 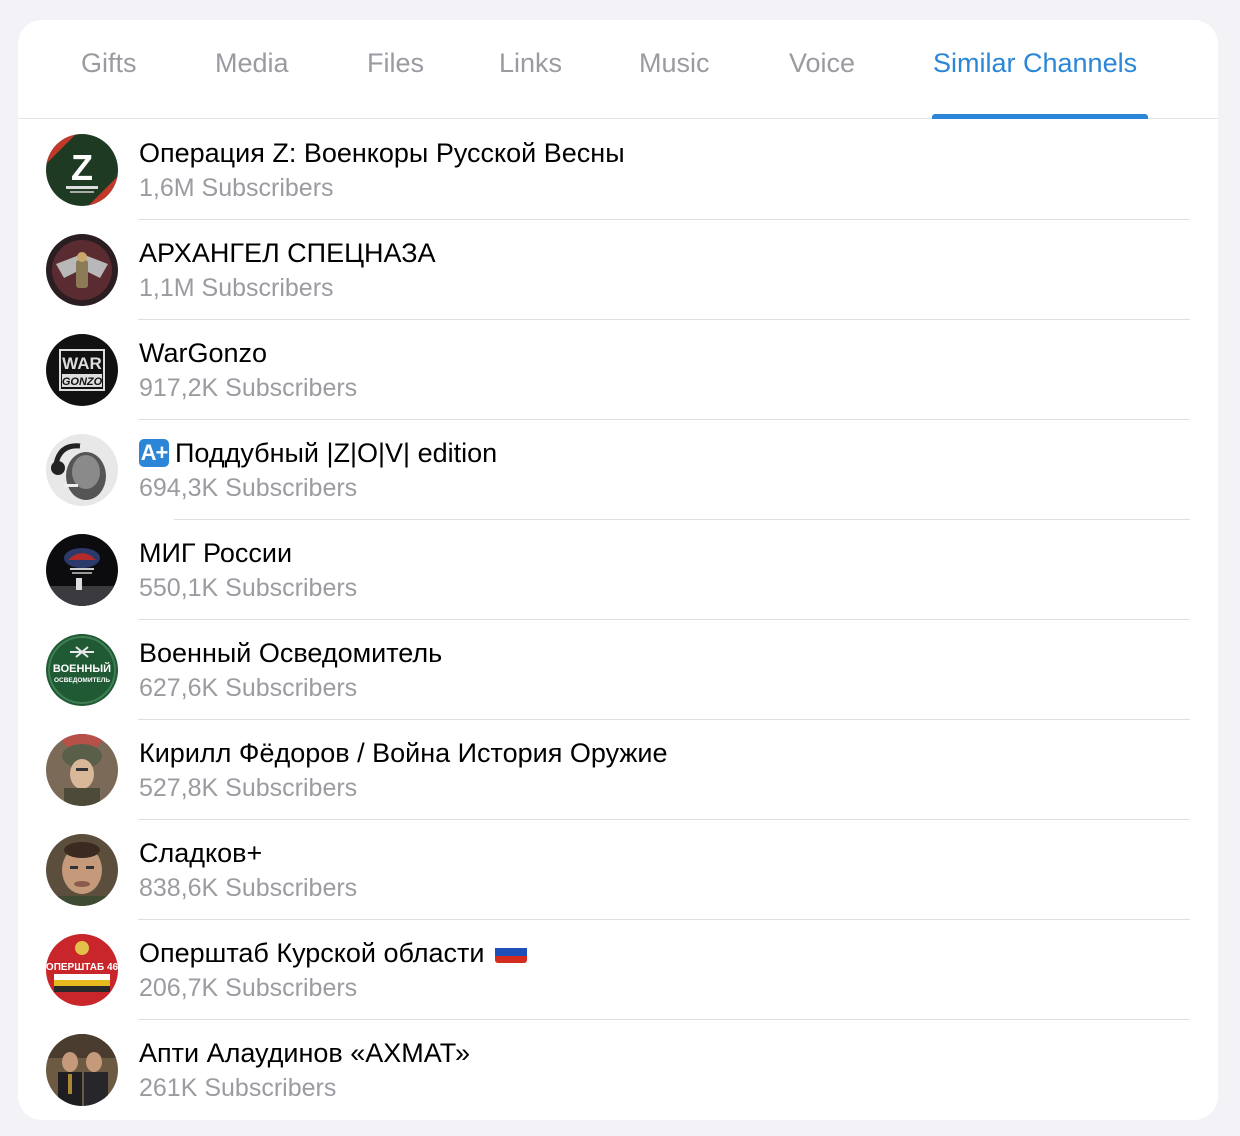 I want to click on subscriber-count: 261K Subscribers, so click(x=238, y=1088).